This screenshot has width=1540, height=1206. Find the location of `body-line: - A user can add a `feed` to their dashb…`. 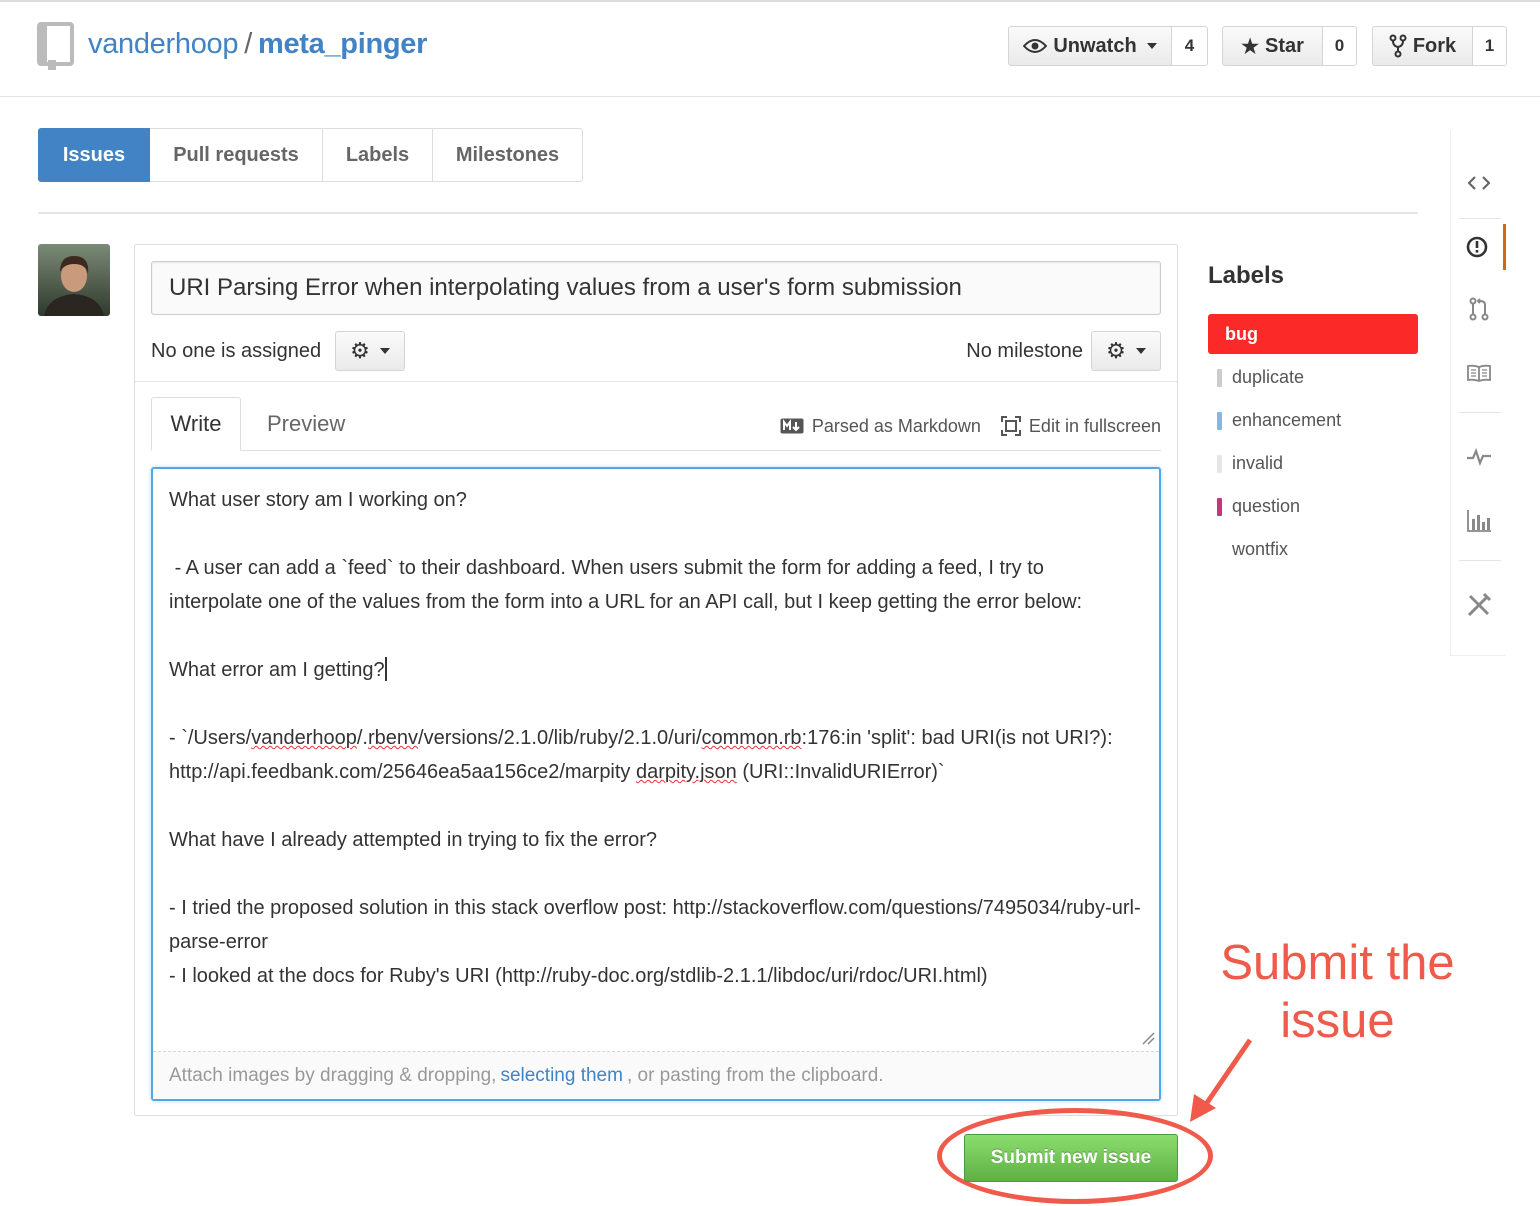

body-line: - A user can add a `feed` to their dashb… is located at coordinates (626, 585).